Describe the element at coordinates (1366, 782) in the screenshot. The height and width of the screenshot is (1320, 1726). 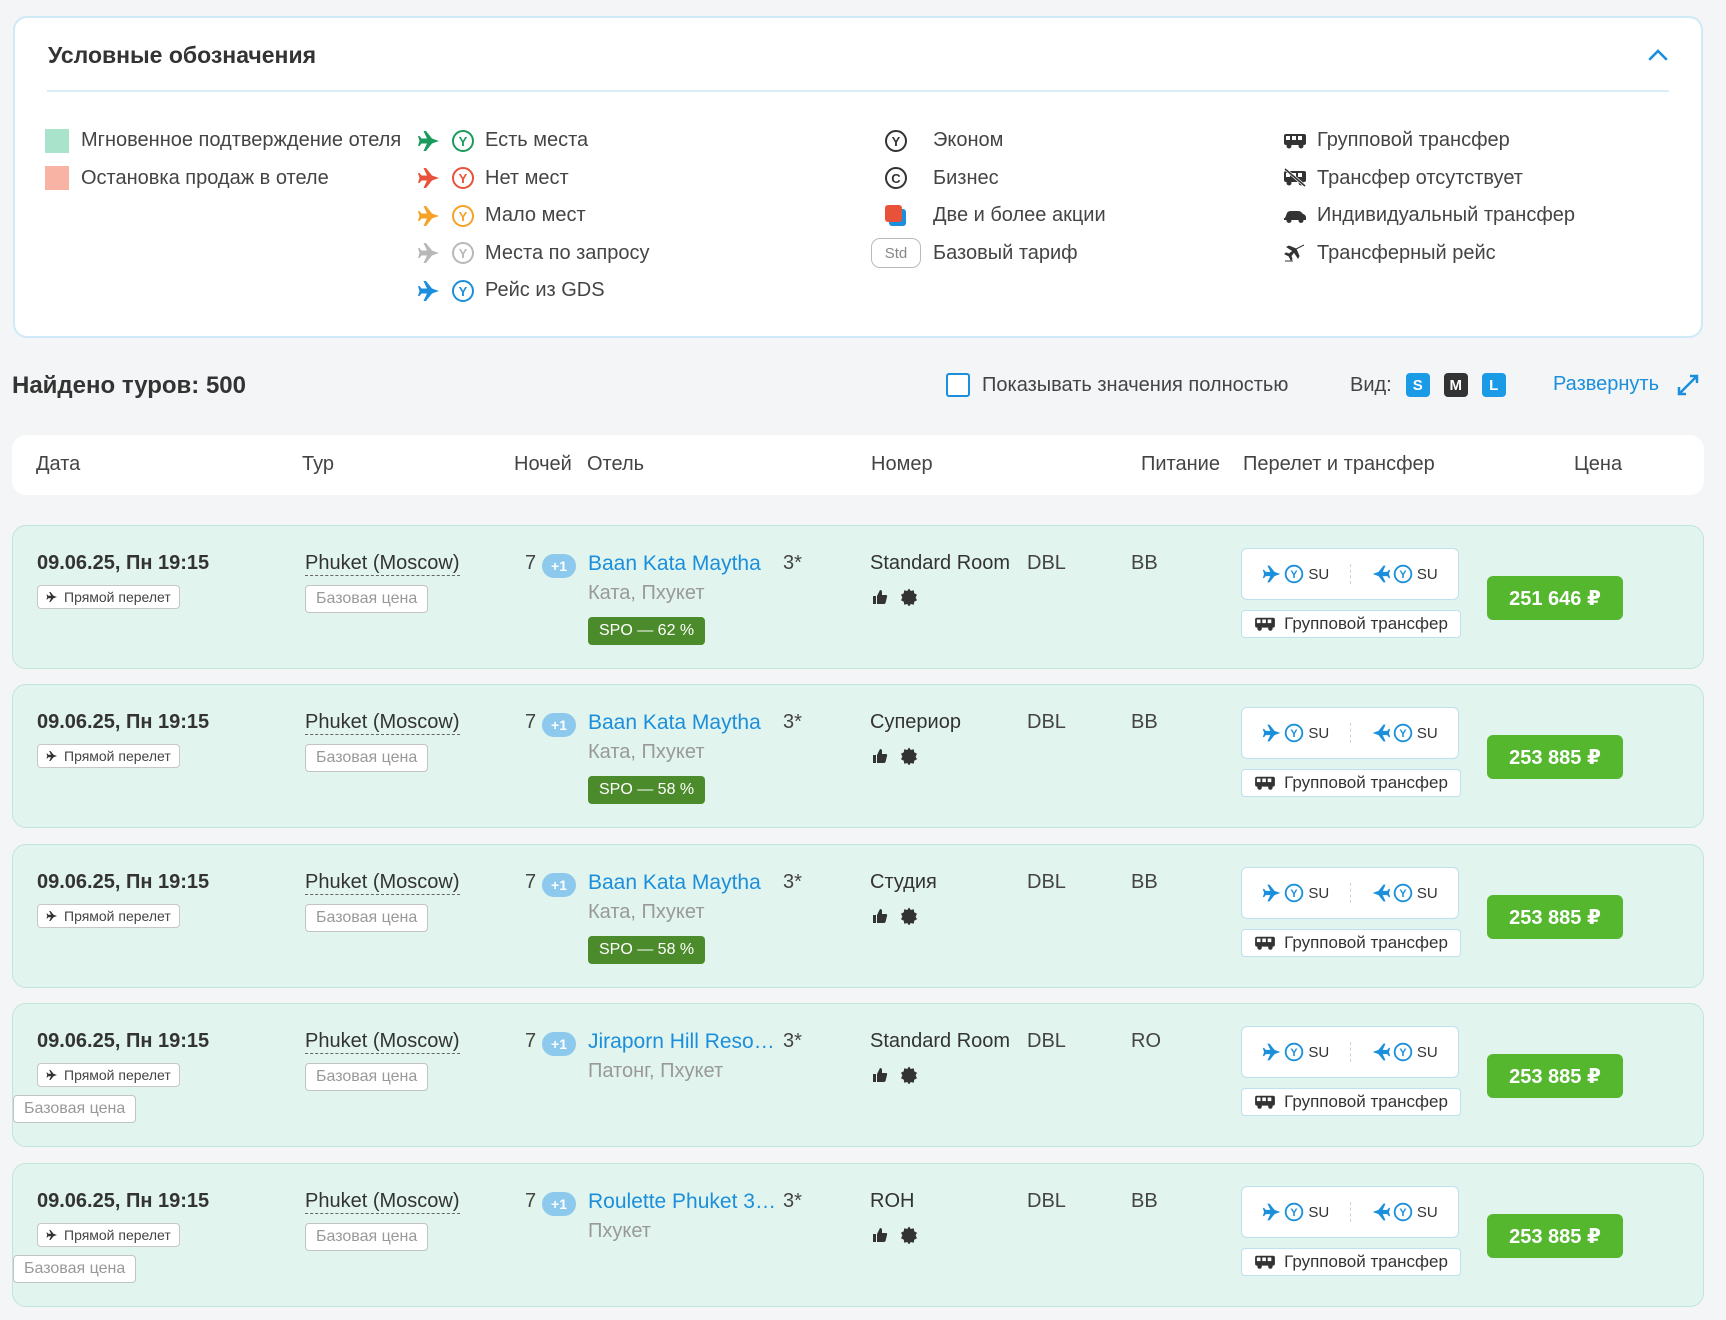
I see `transfer-label: Групповой трансфер` at that location.